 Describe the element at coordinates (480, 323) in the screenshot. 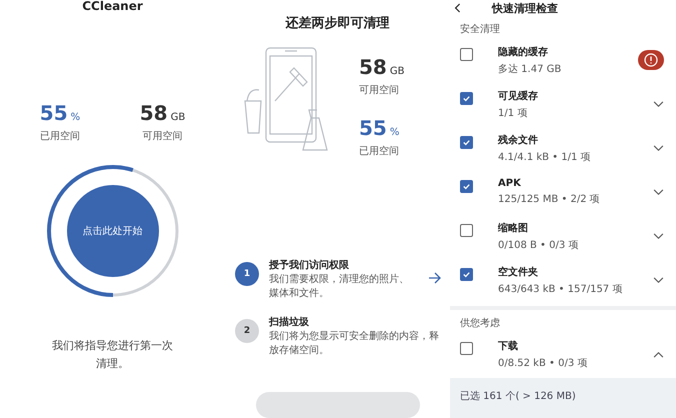

I see `section-label: 供您考虑` at that location.